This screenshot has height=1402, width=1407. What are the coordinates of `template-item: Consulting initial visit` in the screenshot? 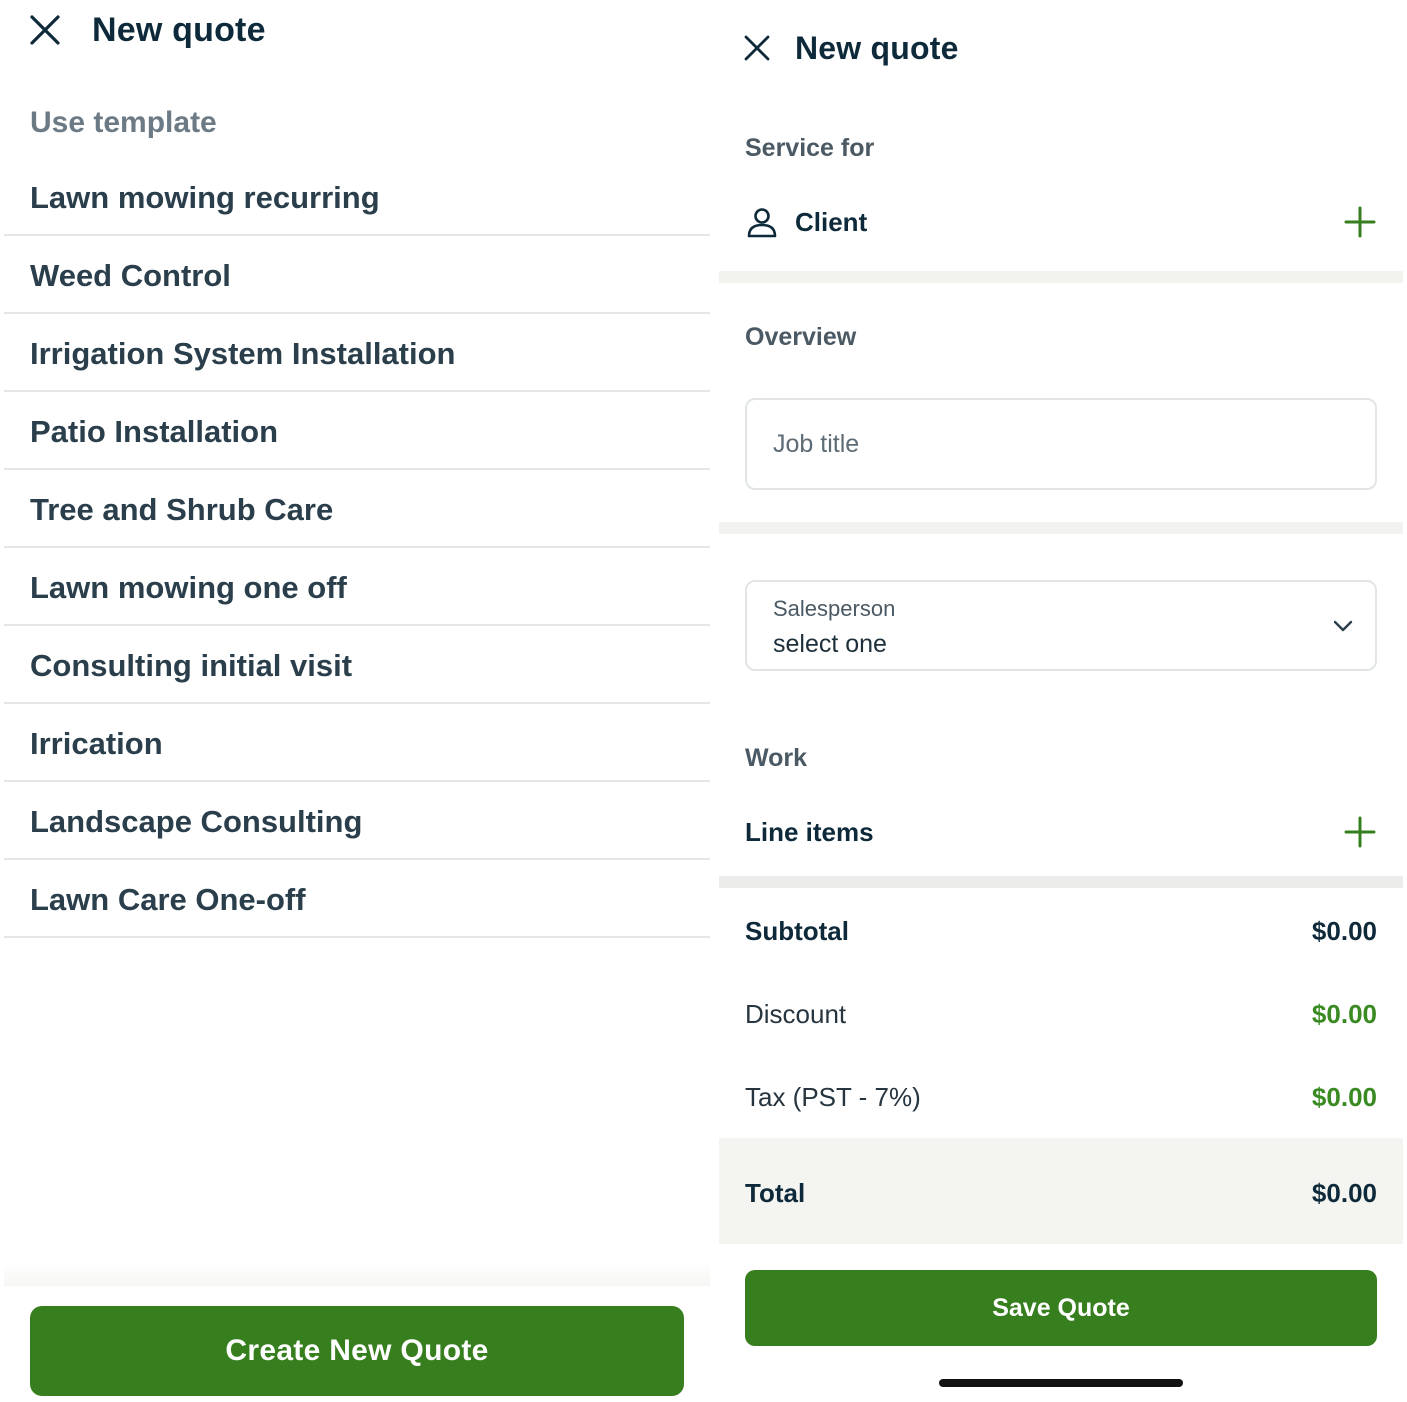 It's located at (357, 665).